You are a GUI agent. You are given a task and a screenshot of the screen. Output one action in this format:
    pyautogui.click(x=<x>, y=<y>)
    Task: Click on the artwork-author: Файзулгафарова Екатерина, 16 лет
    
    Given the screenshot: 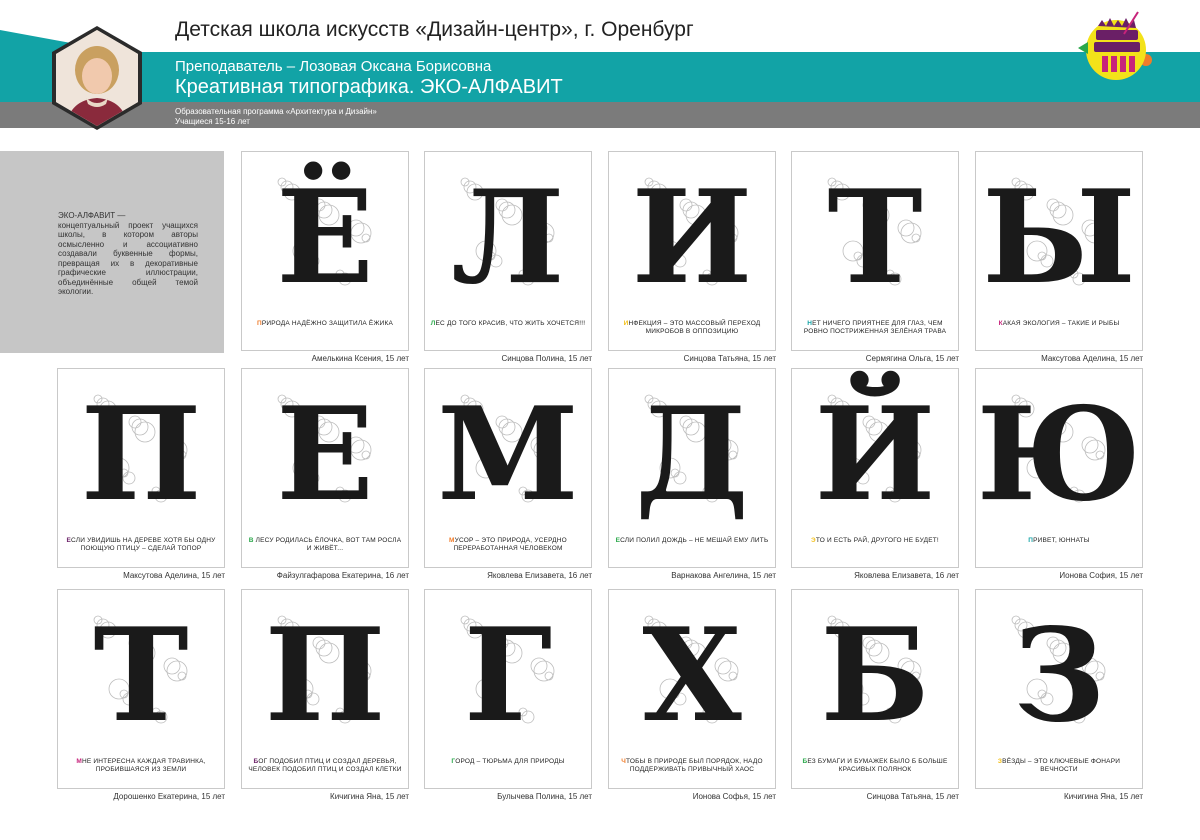 What is the action you would take?
    pyautogui.click(x=342, y=575)
    